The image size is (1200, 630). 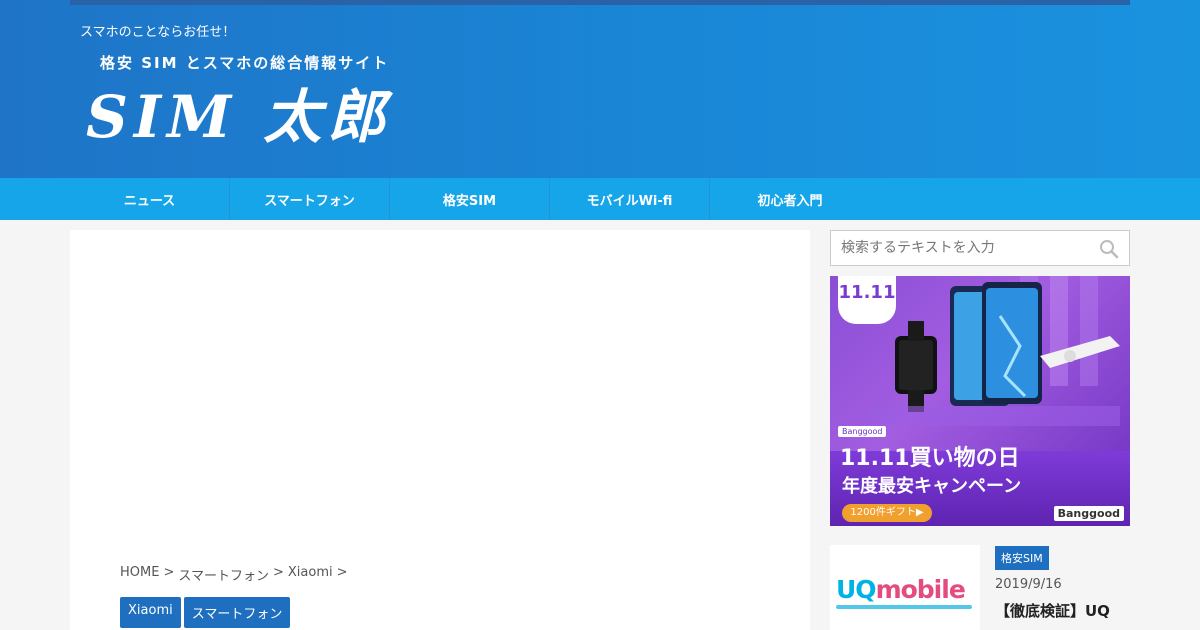 What do you see at coordinates (1109, 249) in the screenshot?
I see `search-icon` at bounding box center [1109, 249].